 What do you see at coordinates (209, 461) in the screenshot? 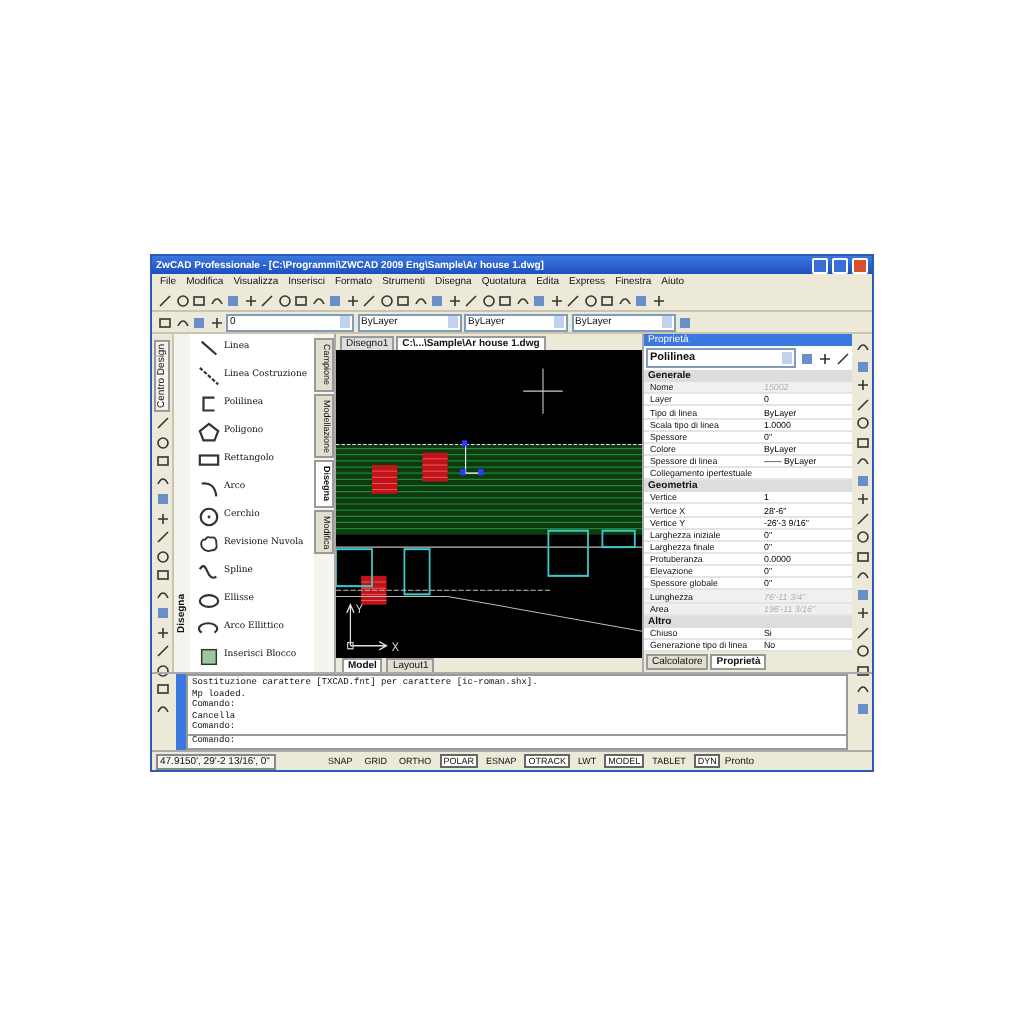
I see `rectangle-icon` at bounding box center [209, 461].